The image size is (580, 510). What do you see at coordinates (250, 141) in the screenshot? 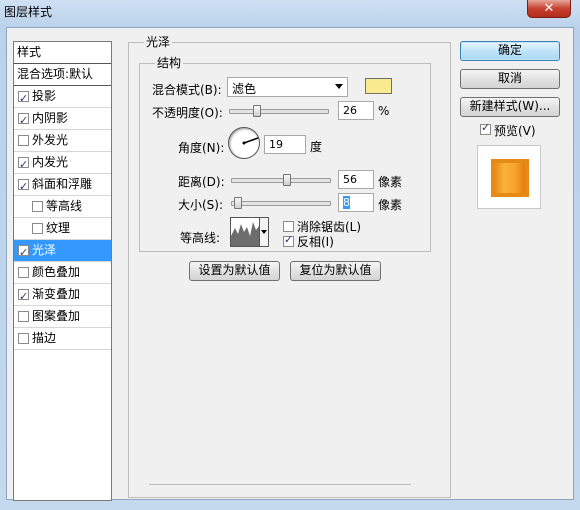
I see `angle-needle-icon` at bounding box center [250, 141].